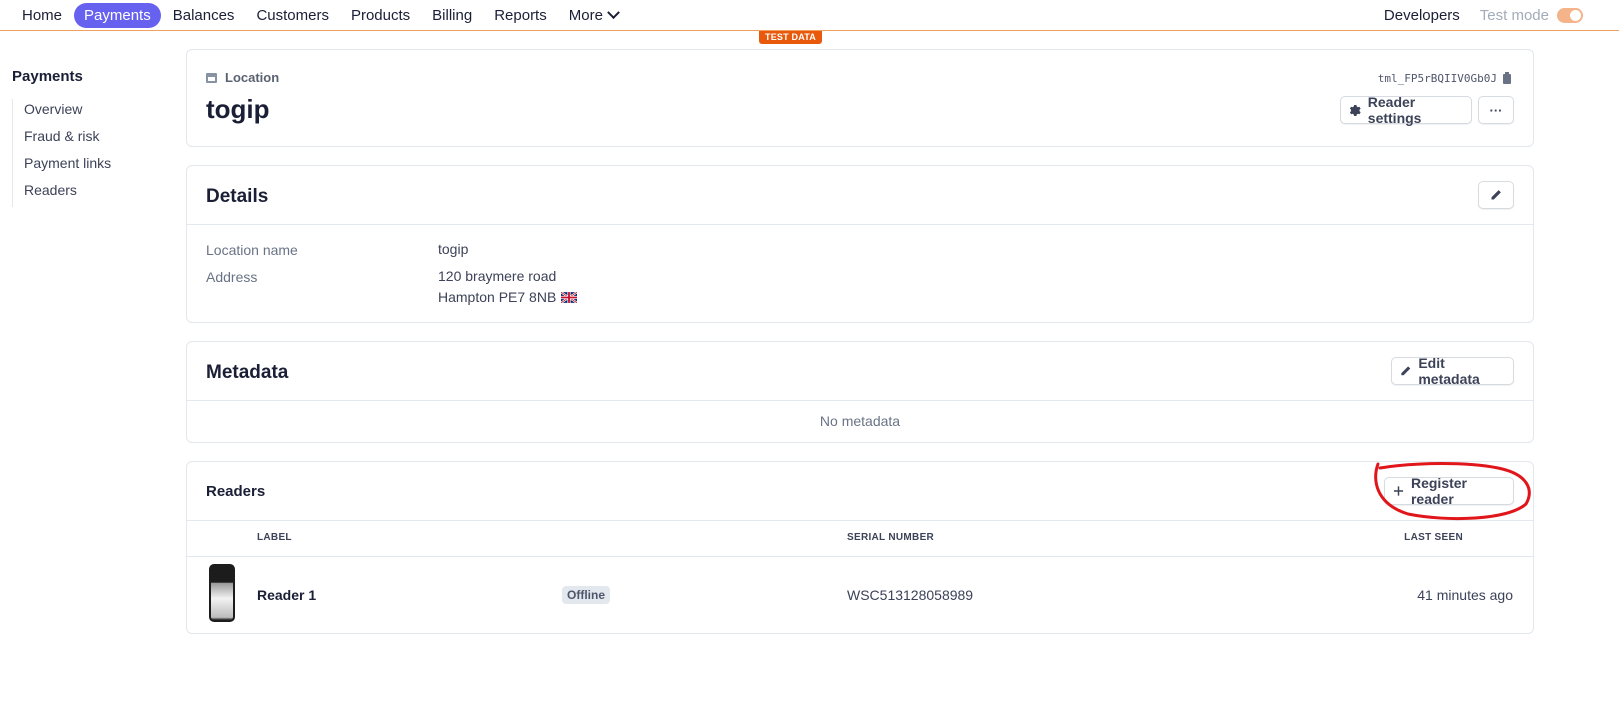  What do you see at coordinates (274, 537) in the screenshot?
I see `column-header-label: LABEL` at bounding box center [274, 537].